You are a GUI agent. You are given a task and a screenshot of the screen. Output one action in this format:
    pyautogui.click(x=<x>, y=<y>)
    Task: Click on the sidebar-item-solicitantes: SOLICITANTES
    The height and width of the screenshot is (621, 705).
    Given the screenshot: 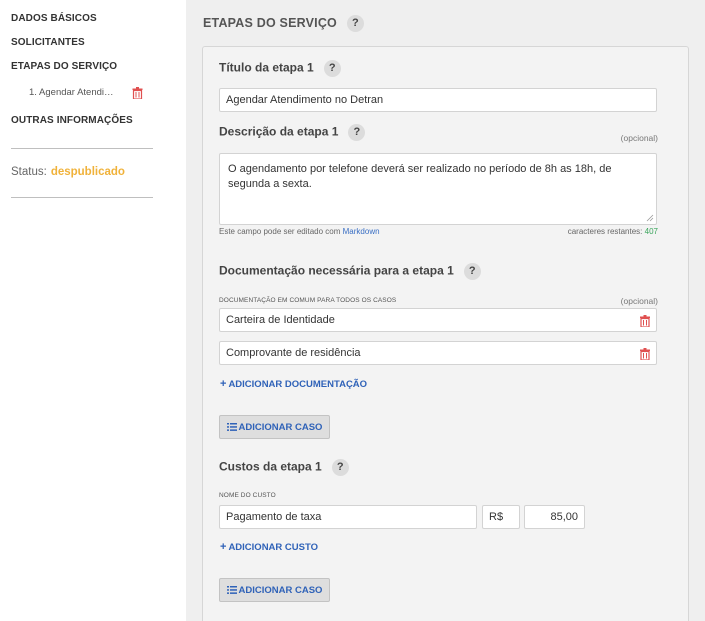 What is the action you would take?
    pyautogui.click(x=48, y=42)
    